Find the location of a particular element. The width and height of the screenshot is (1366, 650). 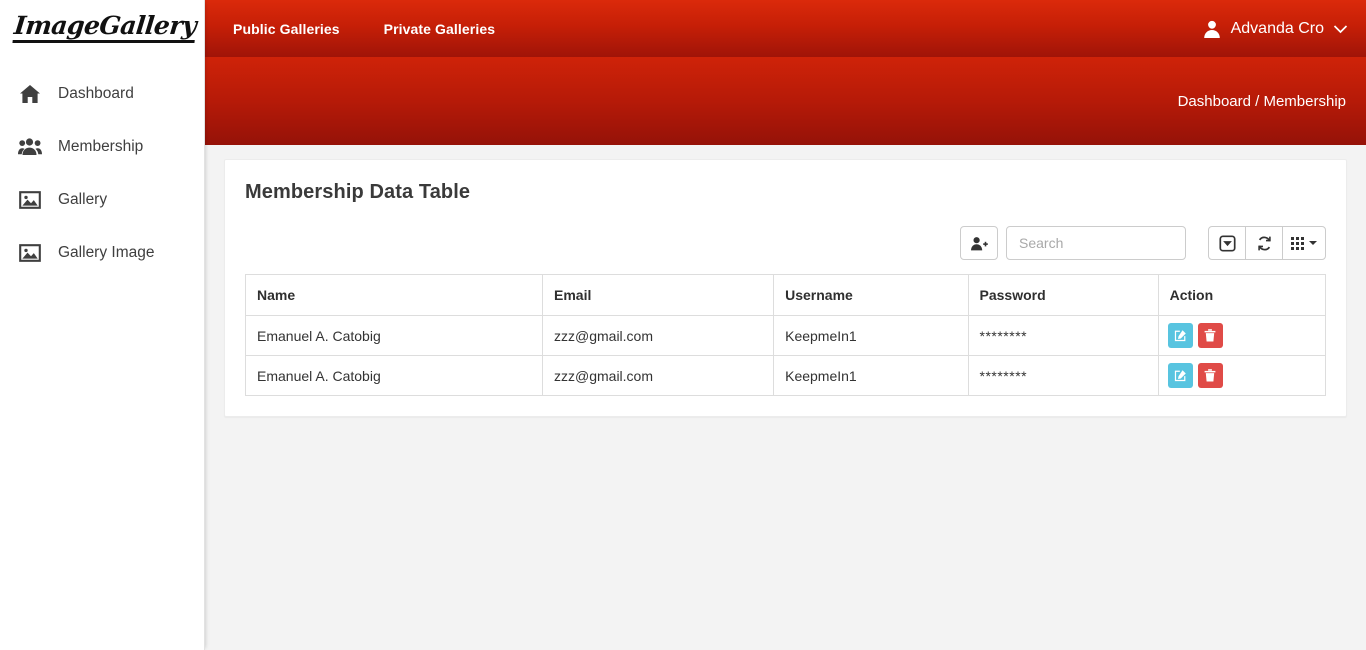

table-header-row: Name Email Username Password Action is located at coordinates (786, 295).